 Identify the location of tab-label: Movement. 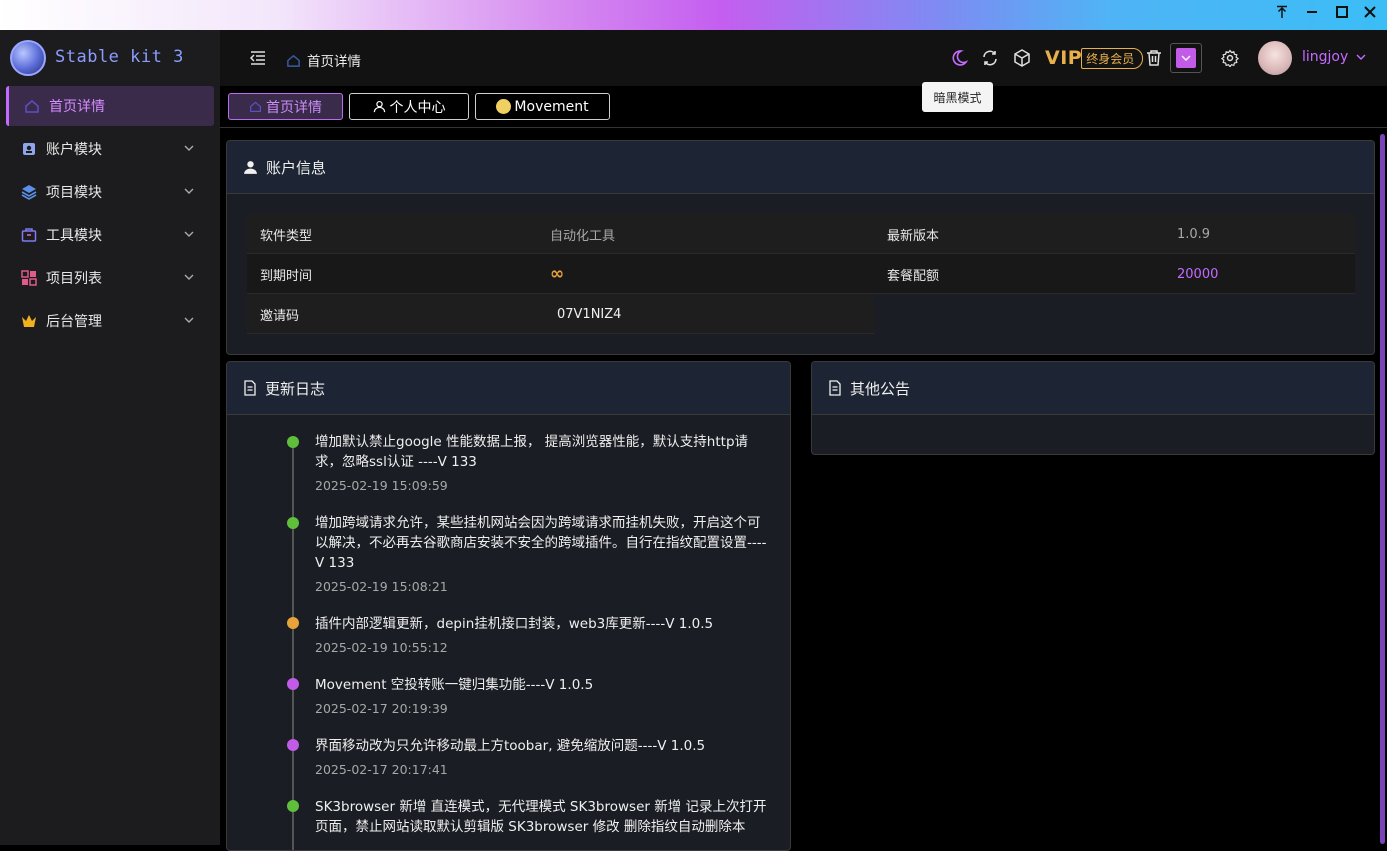
(551, 106).